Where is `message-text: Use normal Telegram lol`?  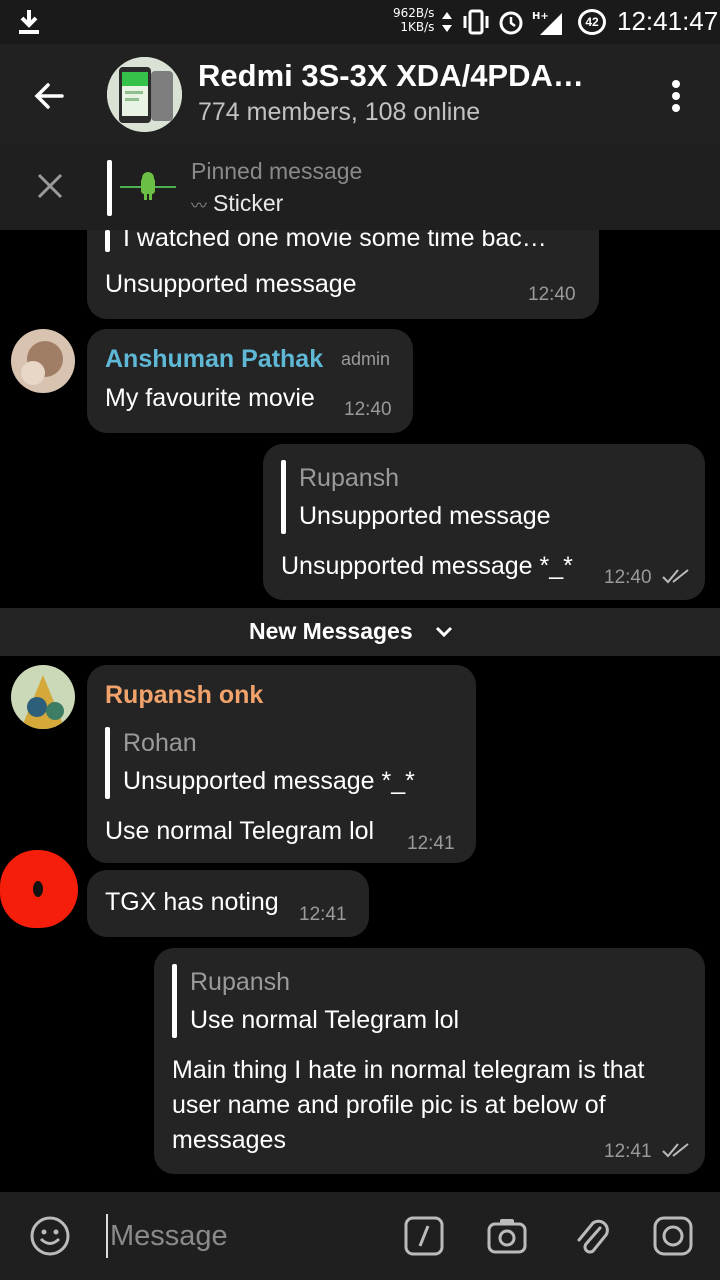 message-text: Use normal Telegram lol is located at coordinates (240, 831).